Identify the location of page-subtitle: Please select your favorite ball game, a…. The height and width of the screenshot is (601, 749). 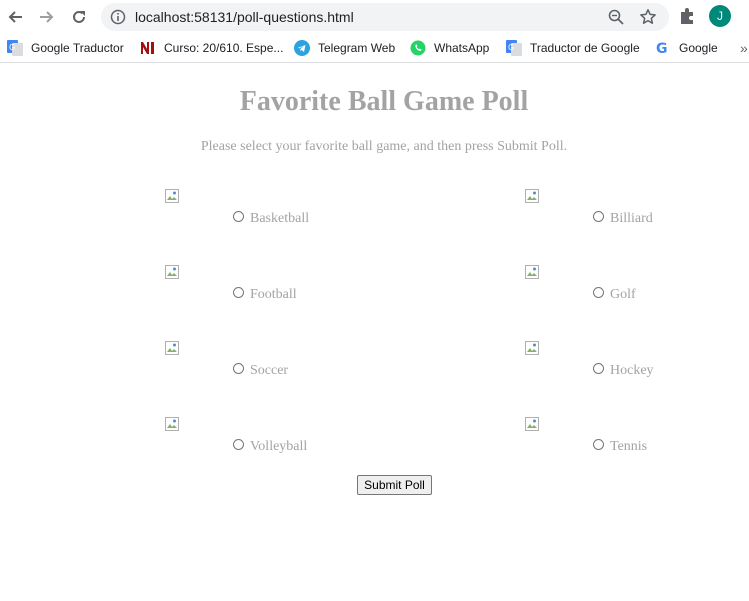
(384, 146).